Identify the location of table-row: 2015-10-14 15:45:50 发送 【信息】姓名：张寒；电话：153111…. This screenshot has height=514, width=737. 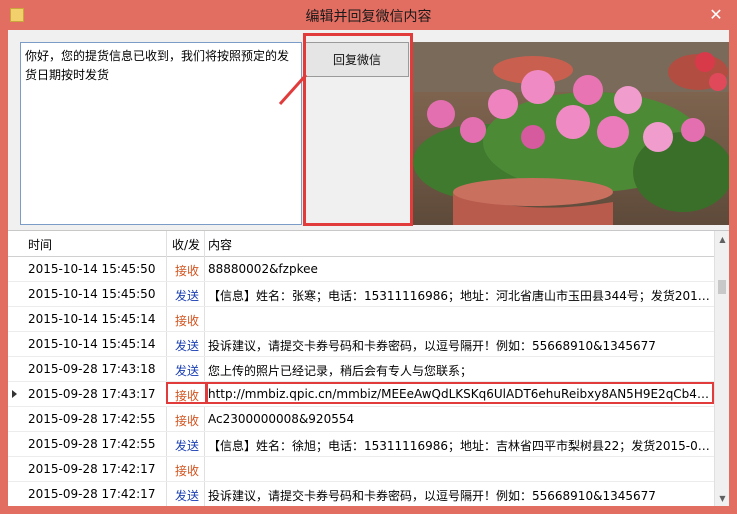
(361, 294).